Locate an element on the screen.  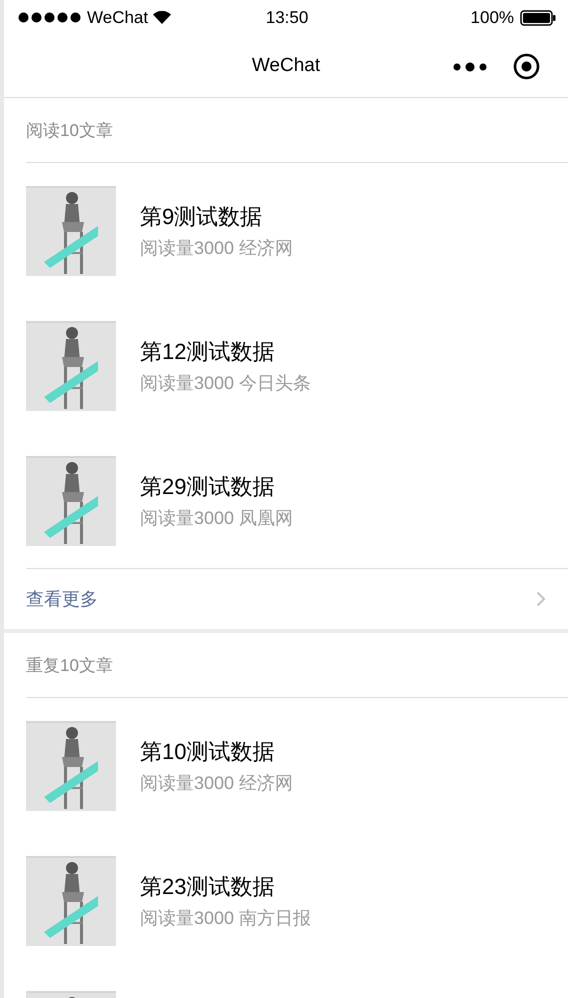
article-title: 第9测试数据 is located at coordinates (217, 217).